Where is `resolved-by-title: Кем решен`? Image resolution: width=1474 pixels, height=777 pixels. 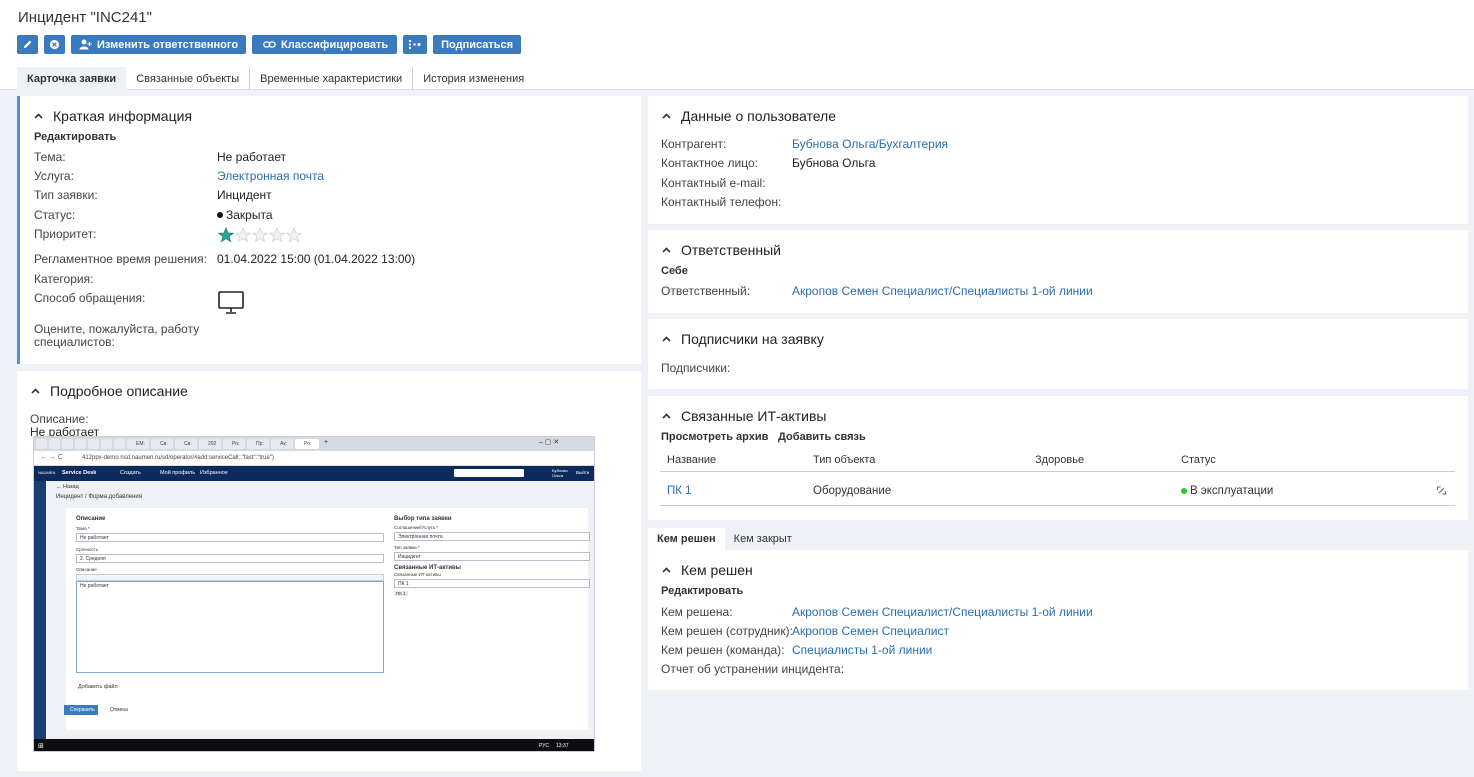
resolved-by-title: Кем решен is located at coordinates (717, 570).